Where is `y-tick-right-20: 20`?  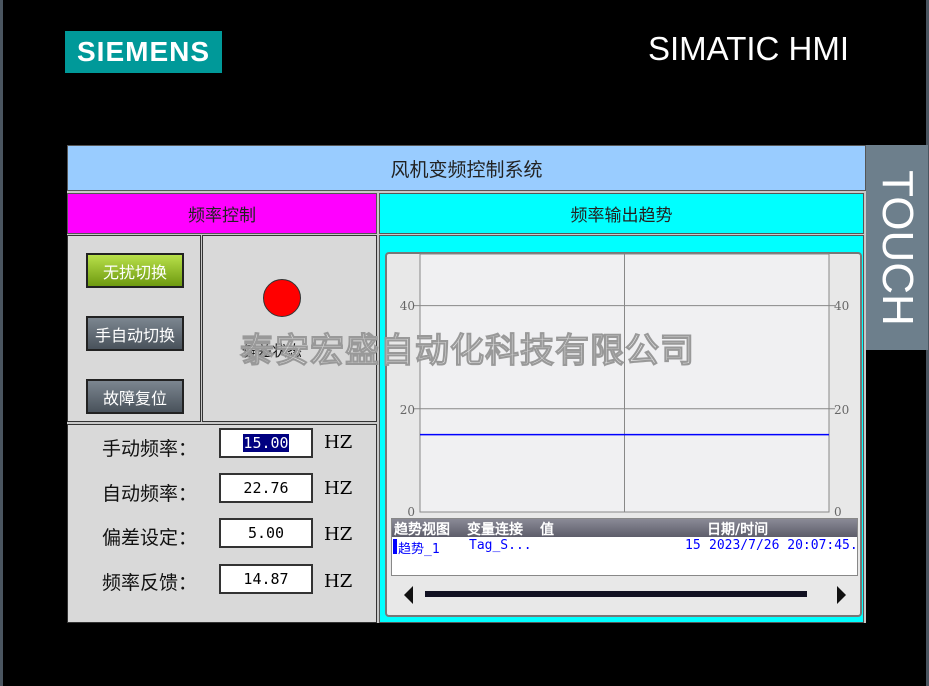 y-tick-right-20: 20 is located at coordinates (841, 410).